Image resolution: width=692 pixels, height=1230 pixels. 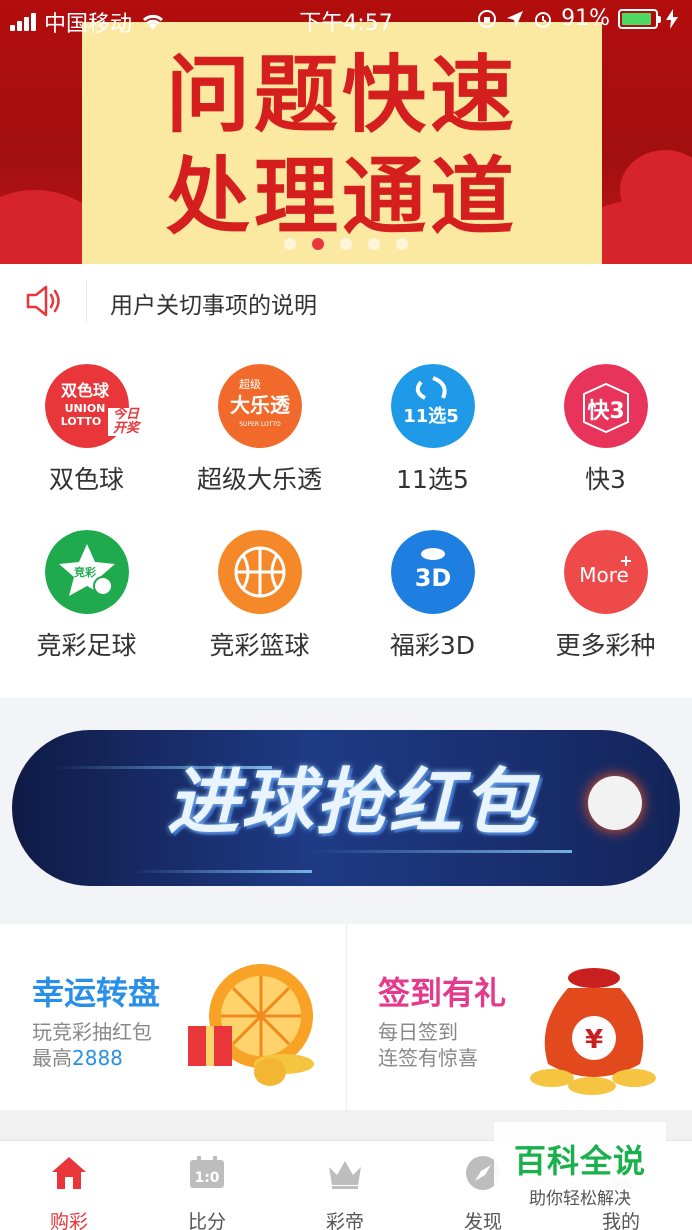 I want to click on watermark-title: 百科全说, so click(x=579, y=1161).